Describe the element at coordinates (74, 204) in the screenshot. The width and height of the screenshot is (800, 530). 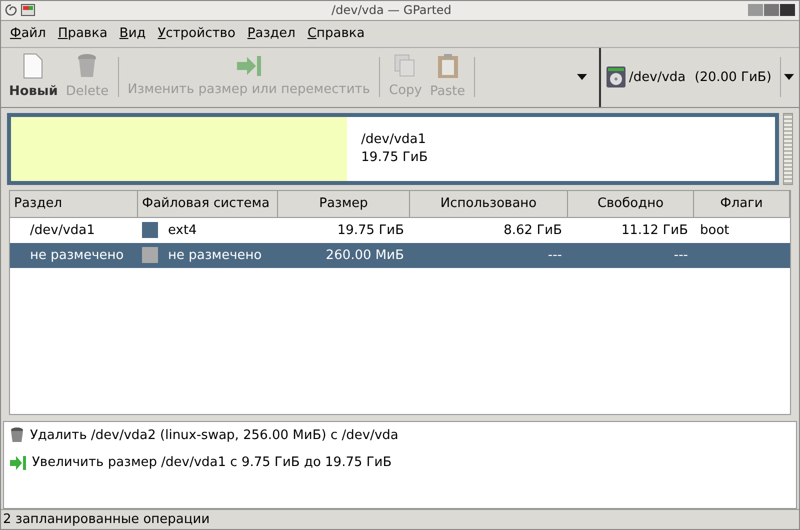
I see `column-header: Раздел` at that location.